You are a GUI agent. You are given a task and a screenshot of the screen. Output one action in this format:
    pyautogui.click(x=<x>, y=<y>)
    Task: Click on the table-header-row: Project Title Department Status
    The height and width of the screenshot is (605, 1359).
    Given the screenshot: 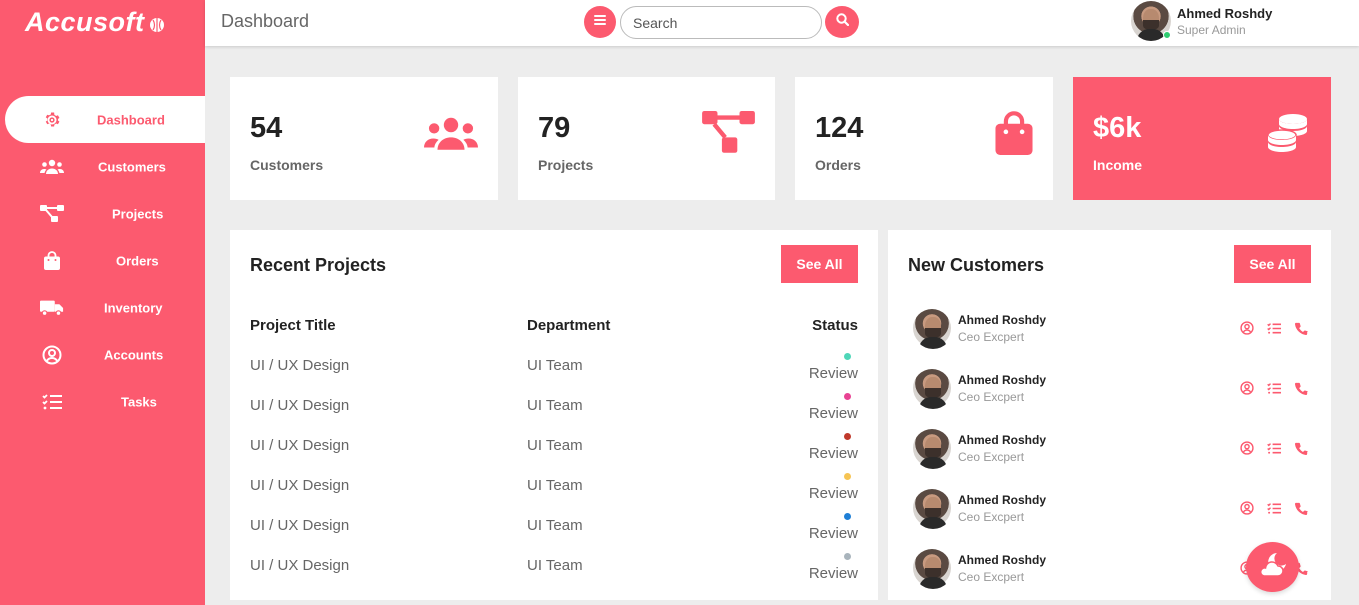 What is the action you would take?
    pyautogui.click(x=554, y=325)
    